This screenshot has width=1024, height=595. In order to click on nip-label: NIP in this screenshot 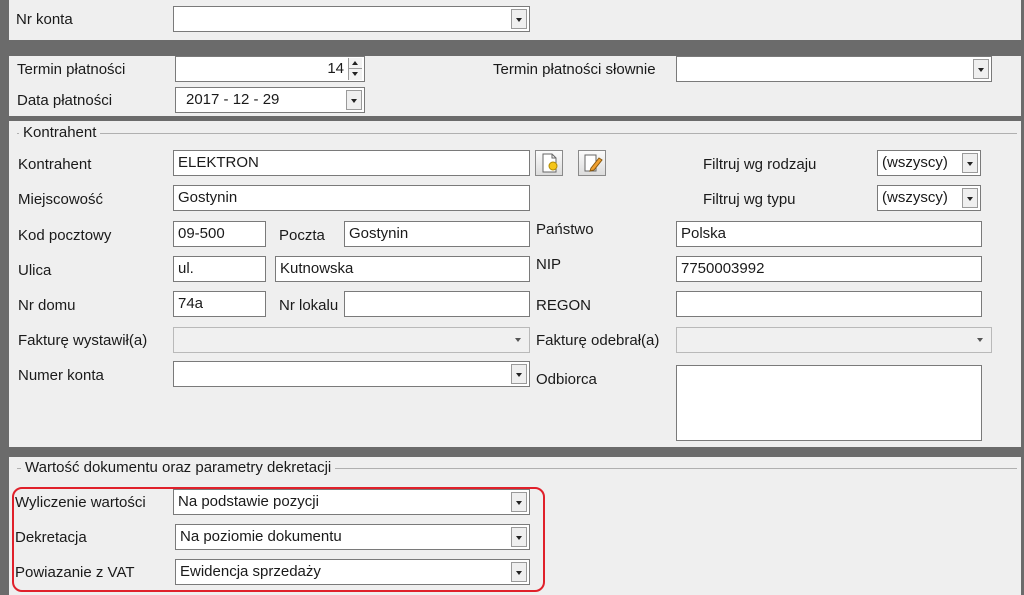, I will do `click(549, 264)`.